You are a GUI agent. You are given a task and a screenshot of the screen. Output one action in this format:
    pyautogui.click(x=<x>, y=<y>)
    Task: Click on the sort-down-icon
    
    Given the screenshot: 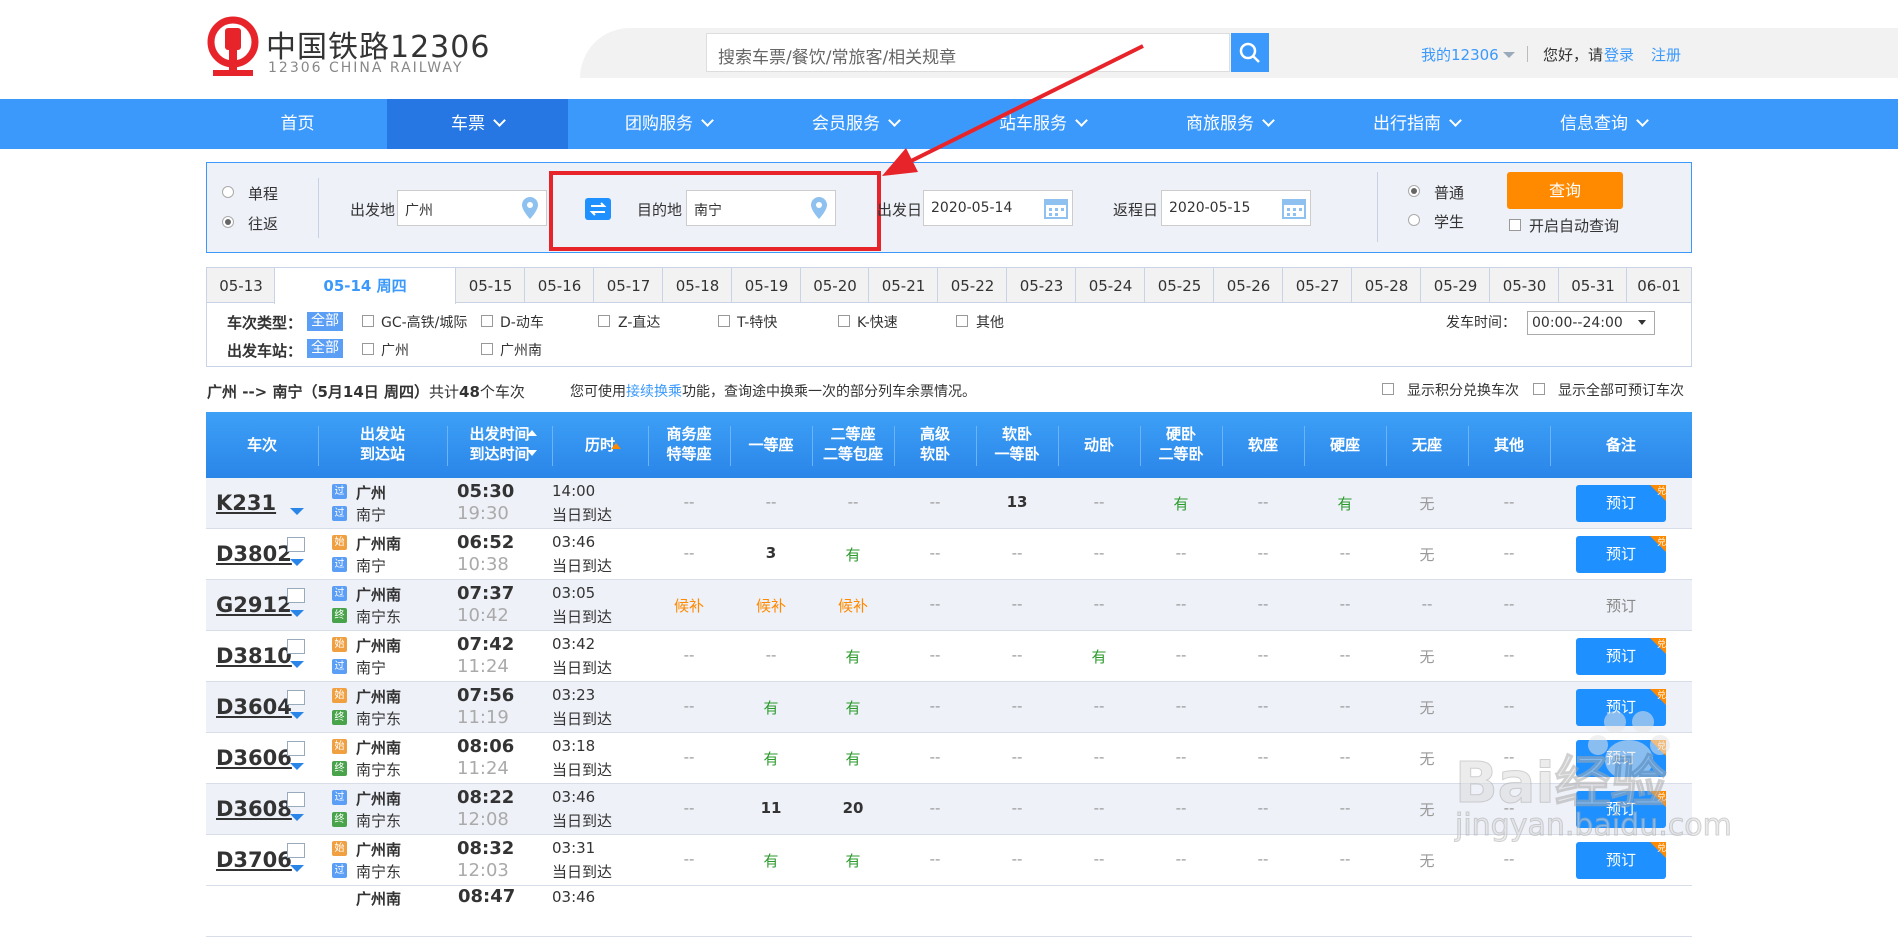 What is the action you would take?
    pyautogui.click(x=532, y=453)
    